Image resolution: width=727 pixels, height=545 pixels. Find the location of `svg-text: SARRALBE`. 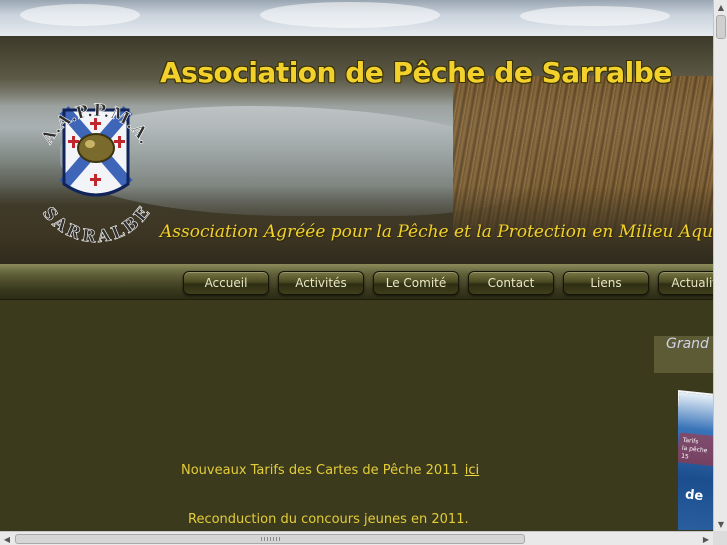

svg-text: SARRALBE is located at coordinates (96, 225).